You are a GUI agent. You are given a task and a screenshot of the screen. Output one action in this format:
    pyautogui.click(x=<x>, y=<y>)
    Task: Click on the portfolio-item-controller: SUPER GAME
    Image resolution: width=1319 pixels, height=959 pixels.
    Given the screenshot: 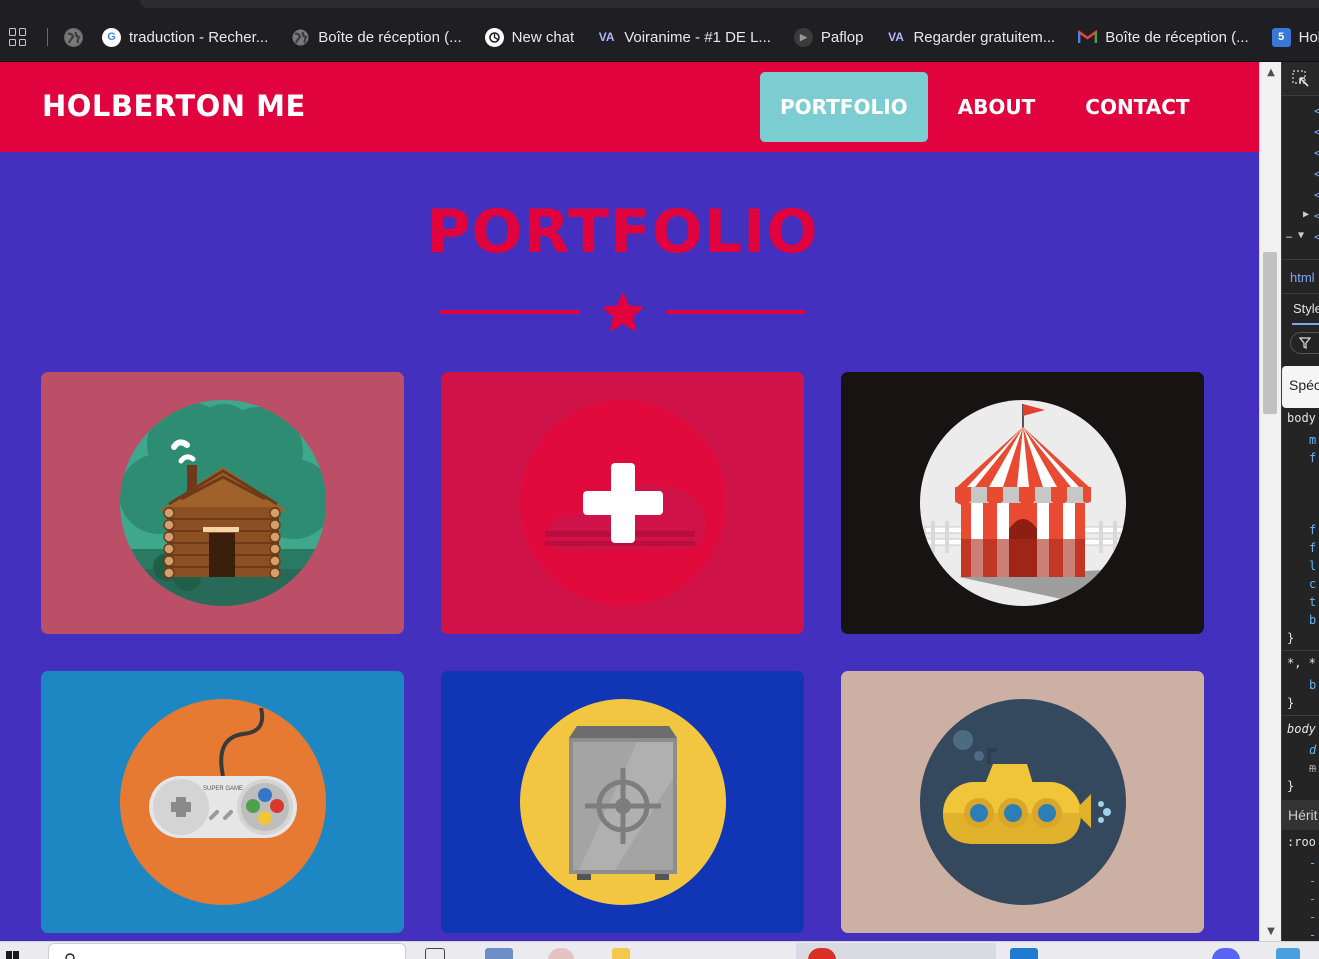 What is the action you would take?
    pyautogui.click(x=222, y=802)
    